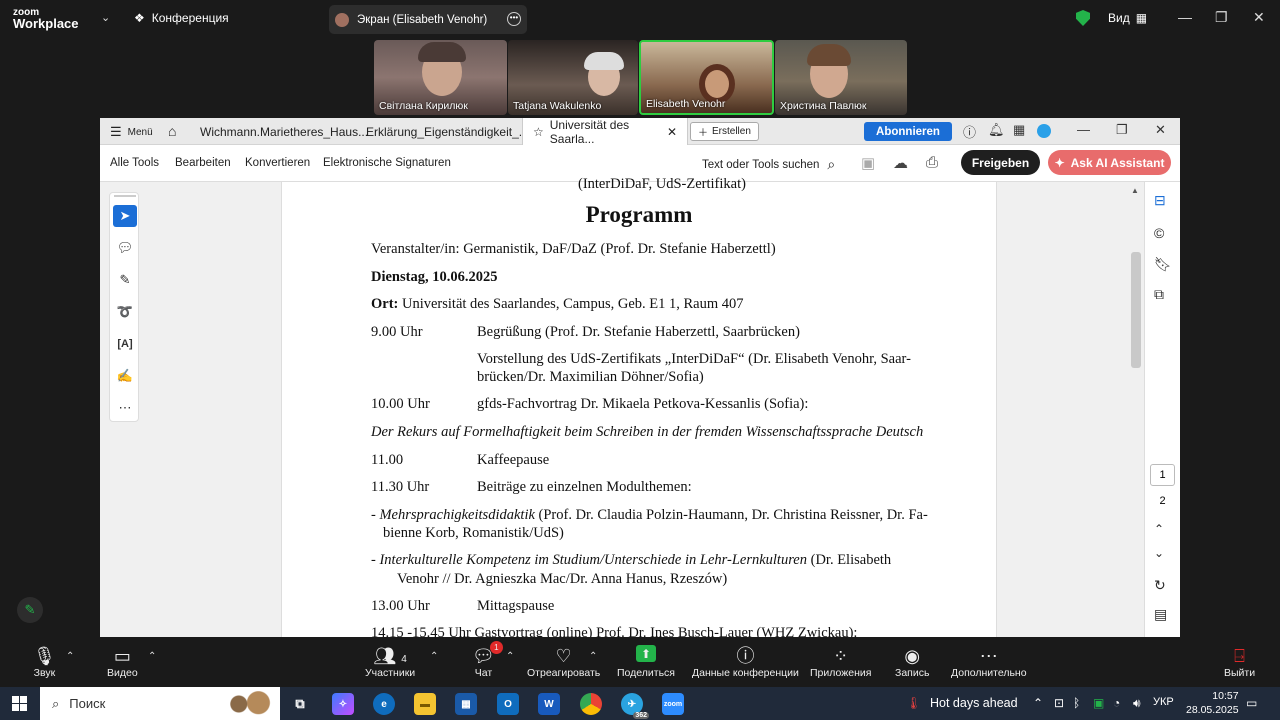 This screenshot has height=720, width=1280. I want to click on screen-share-indicator: Экран (Elisabeth Venohr) •••, so click(428, 19).